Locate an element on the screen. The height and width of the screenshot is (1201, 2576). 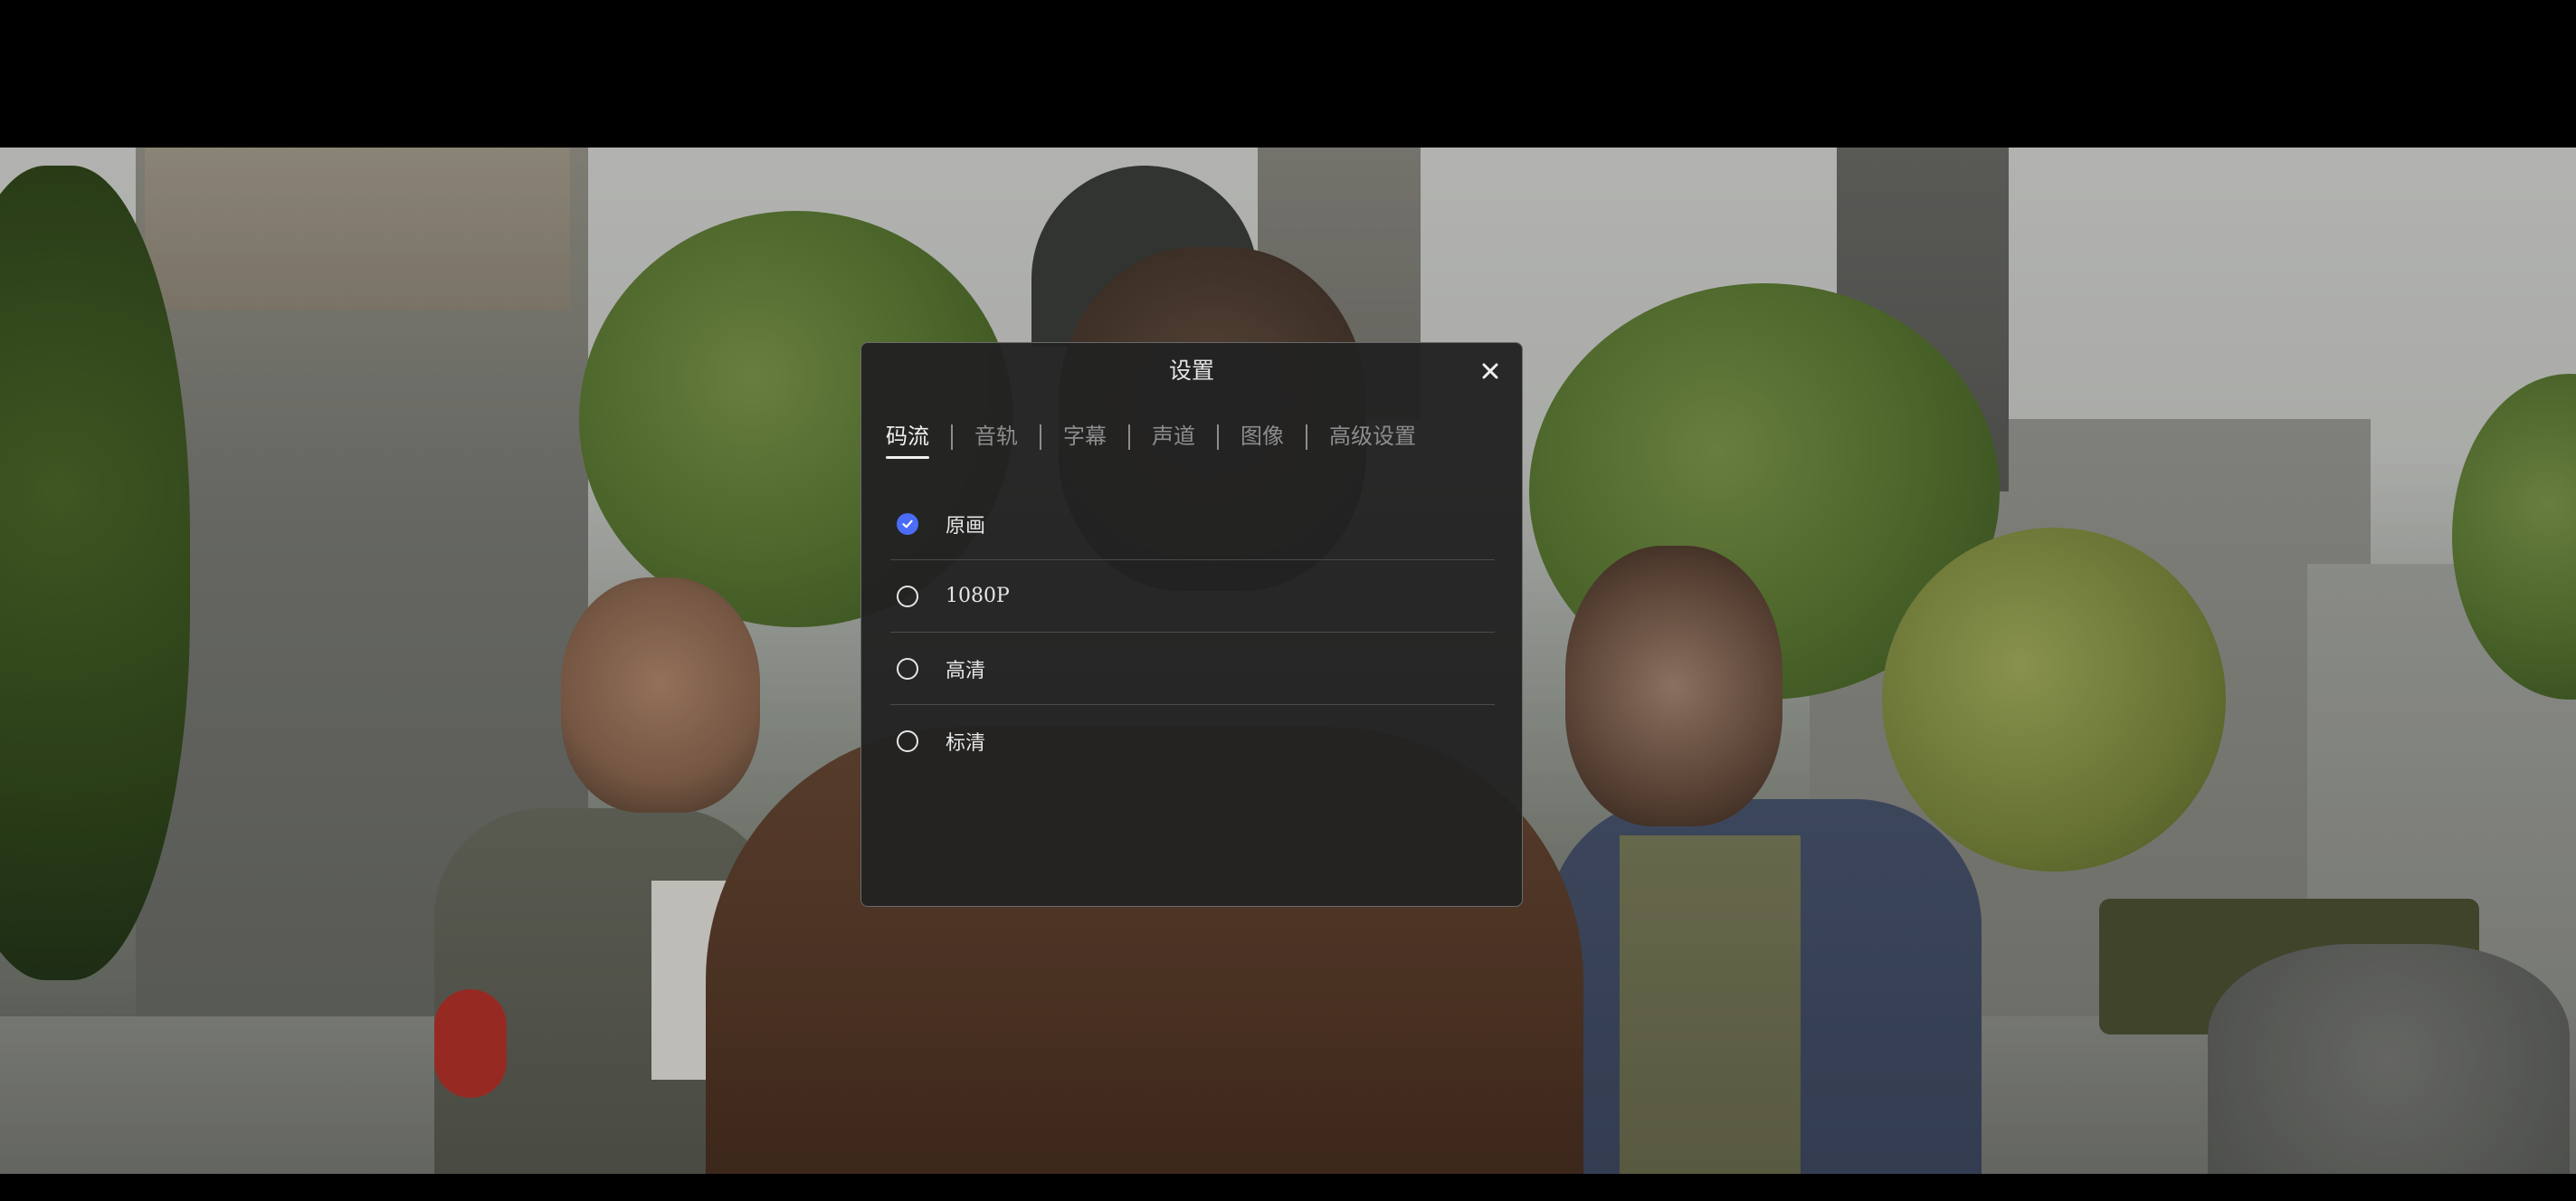
tab-advanced-settings: 高级设置 is located at coordinates (1372, 440).